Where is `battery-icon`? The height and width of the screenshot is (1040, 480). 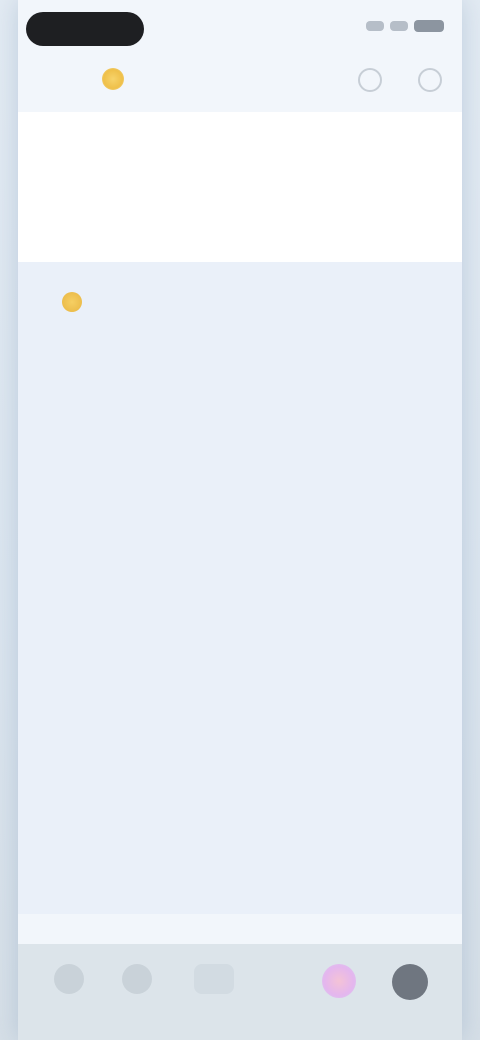
battery-icon is located at coordinates (429, 26).